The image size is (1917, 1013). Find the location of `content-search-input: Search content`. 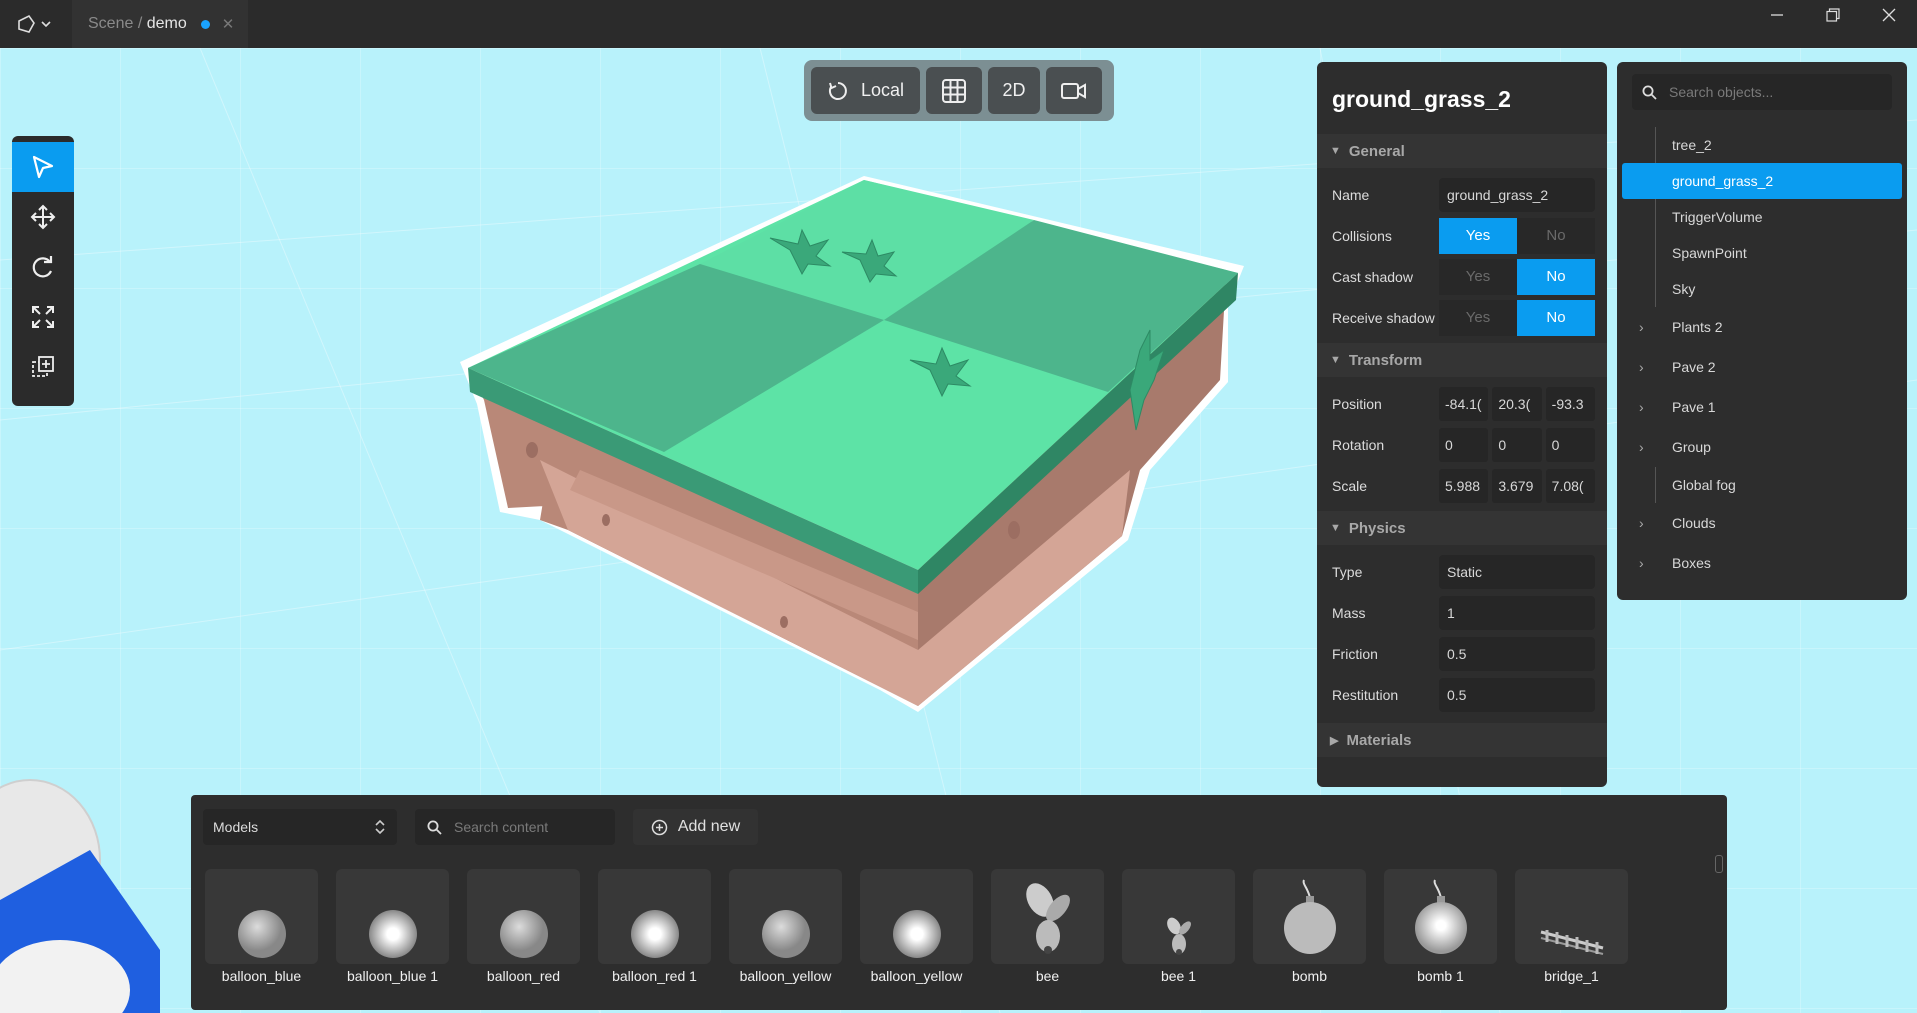

content-search-input: Search content is located at coordinates (515, 827).